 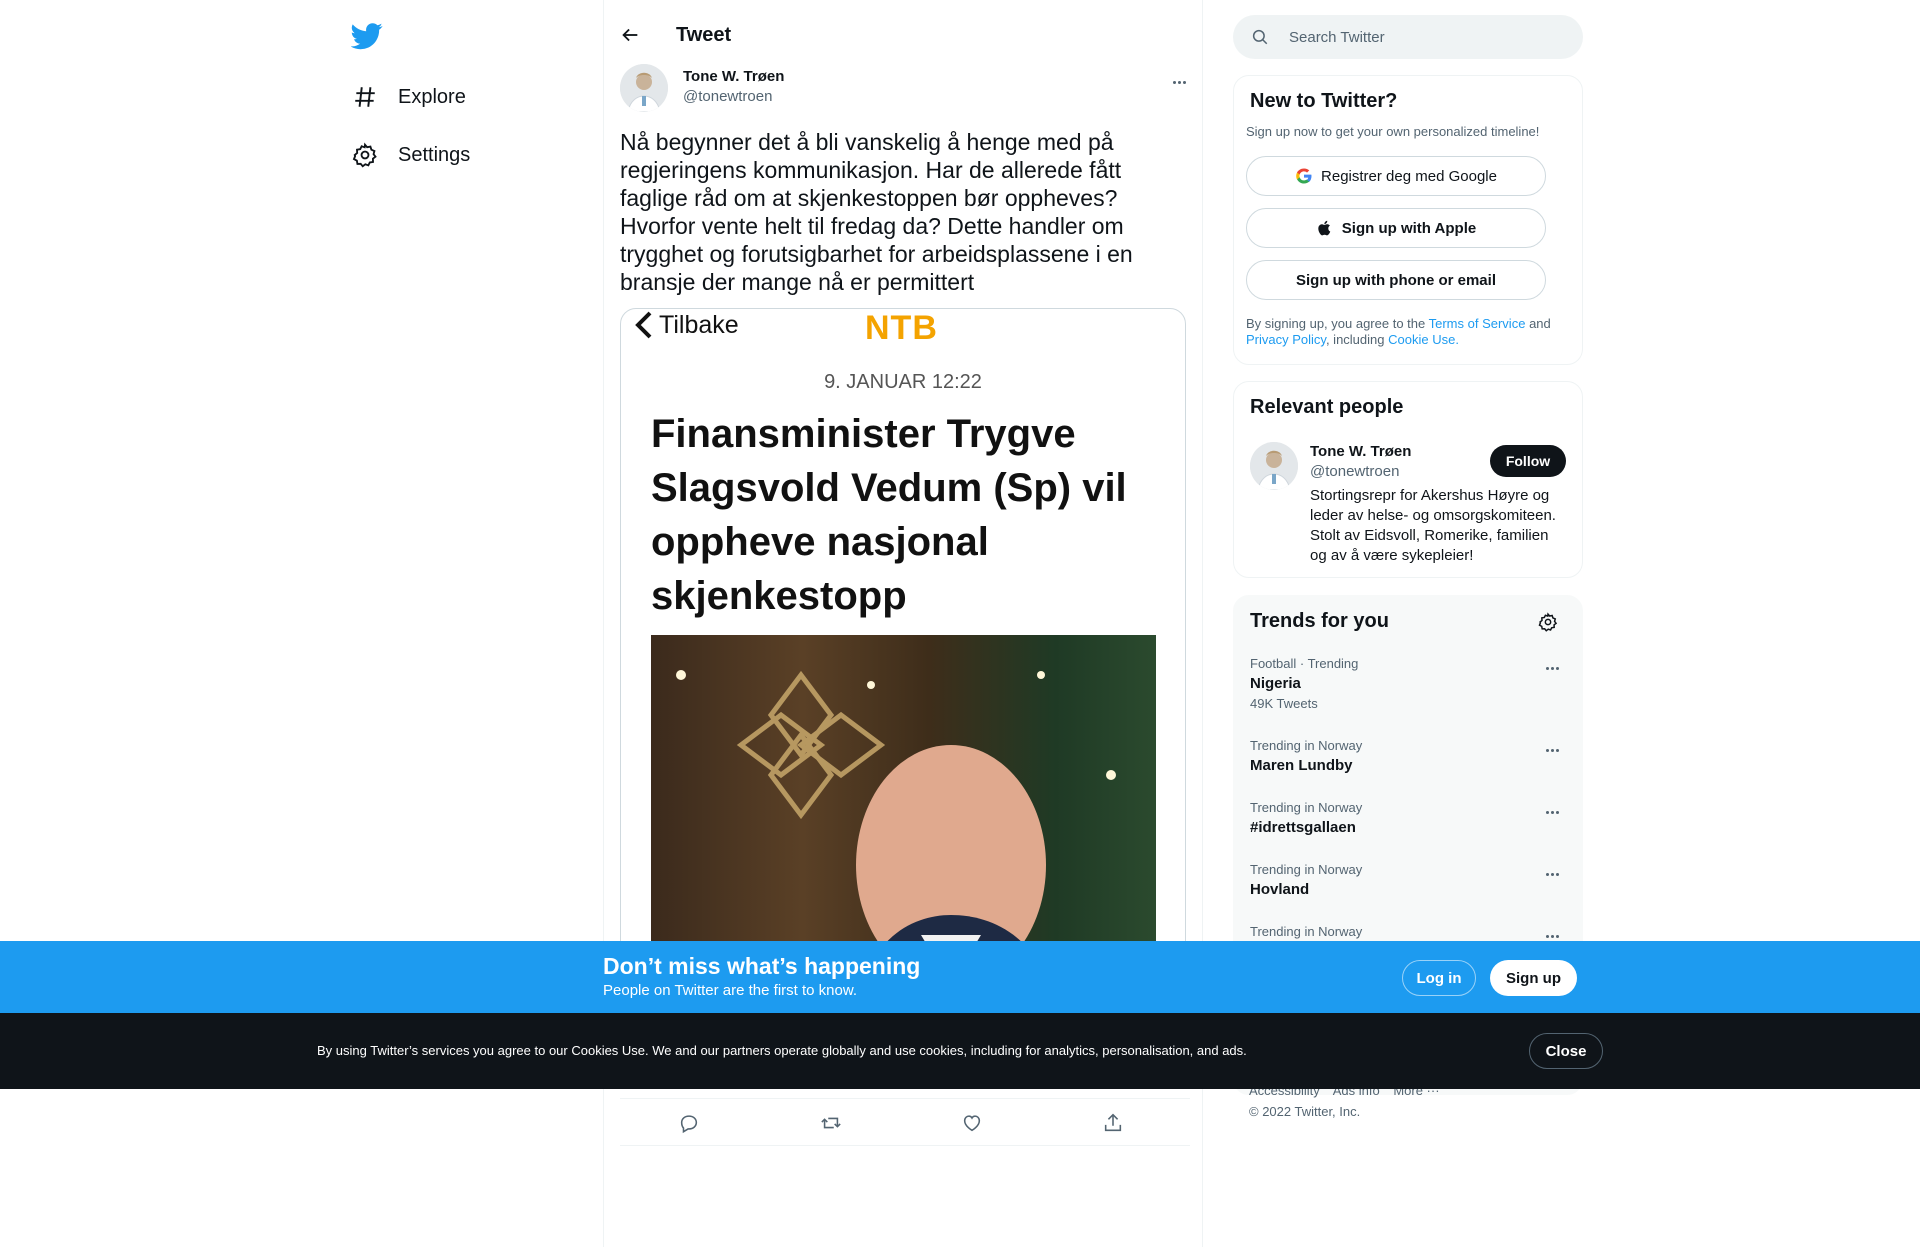 I want to click on page-title: Tweet, so click(x=704, y=35).